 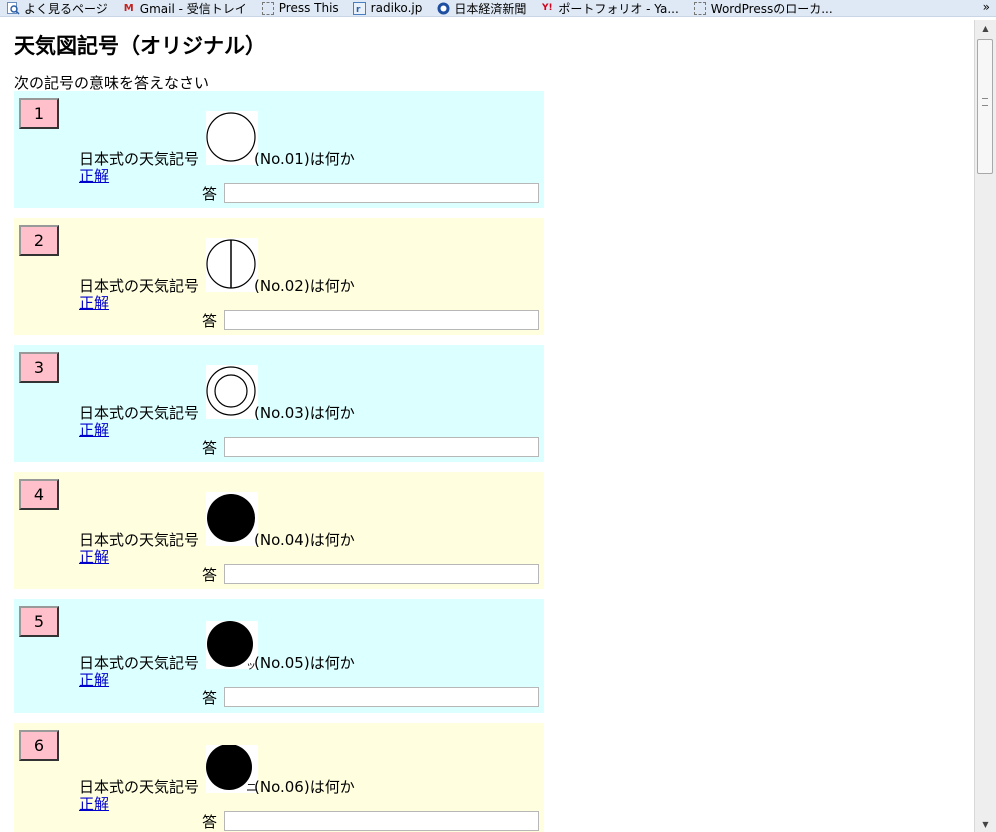 What do you see at coordinates (232, 265) in the screenshot?
I see `circle-vertical-line-icon` at bounding box center [232, 265].